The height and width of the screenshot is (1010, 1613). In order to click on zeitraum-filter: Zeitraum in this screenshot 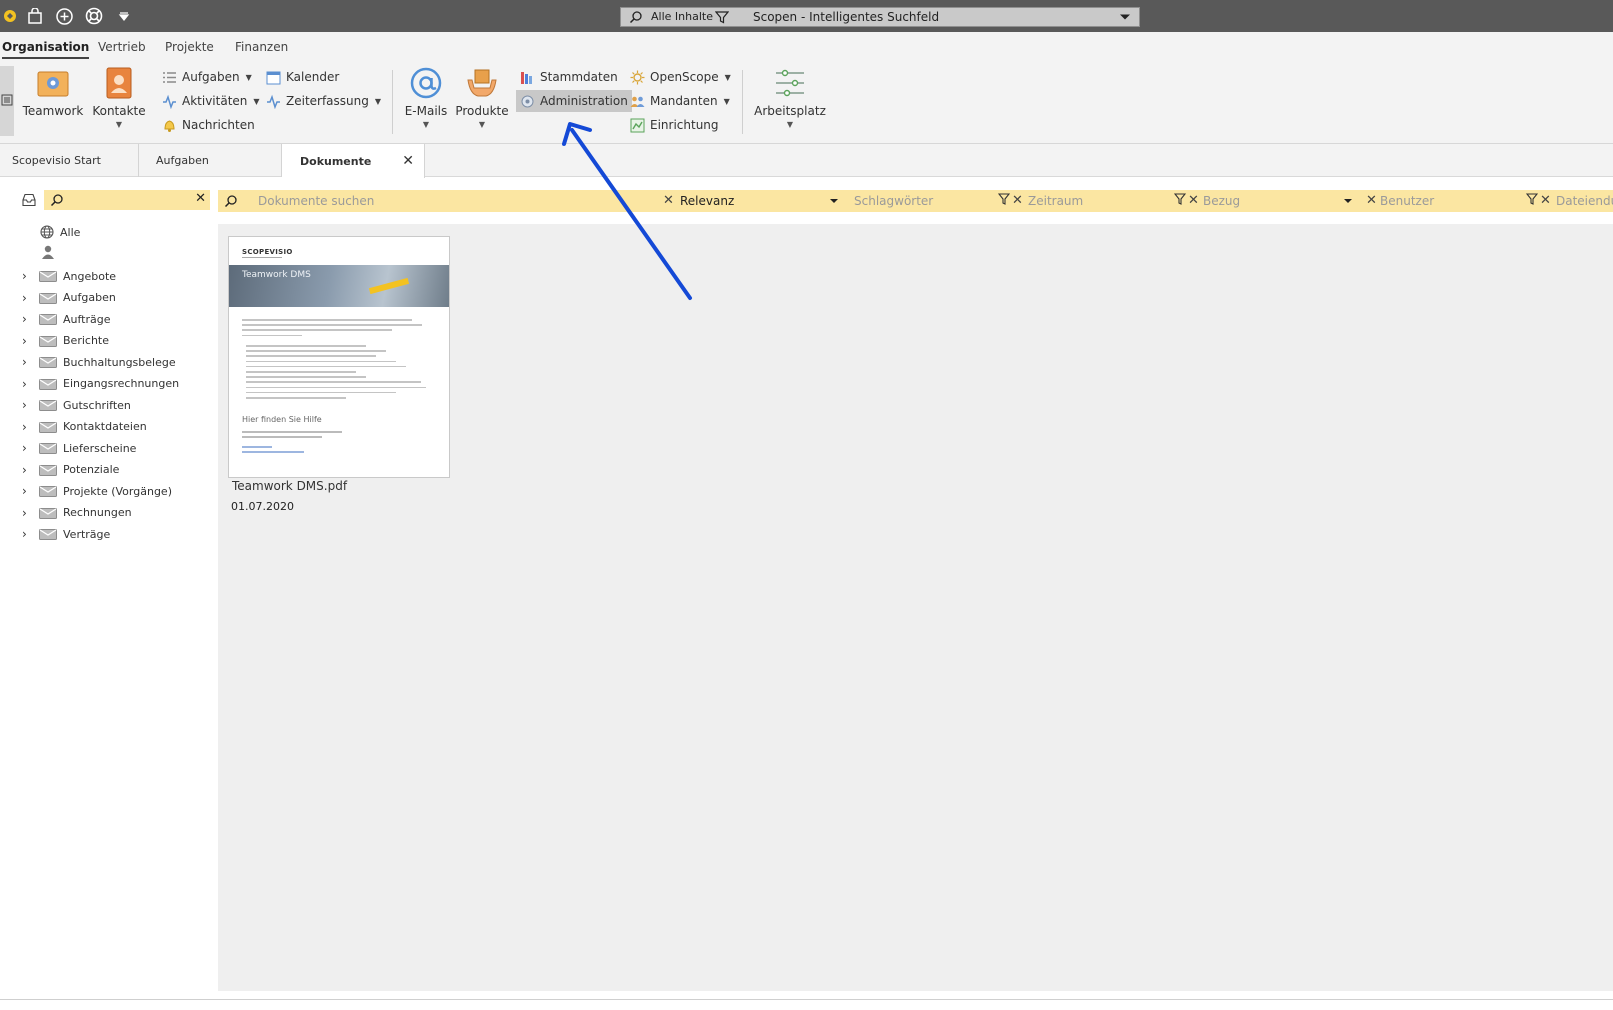, I will do `click(1103, 201)`.